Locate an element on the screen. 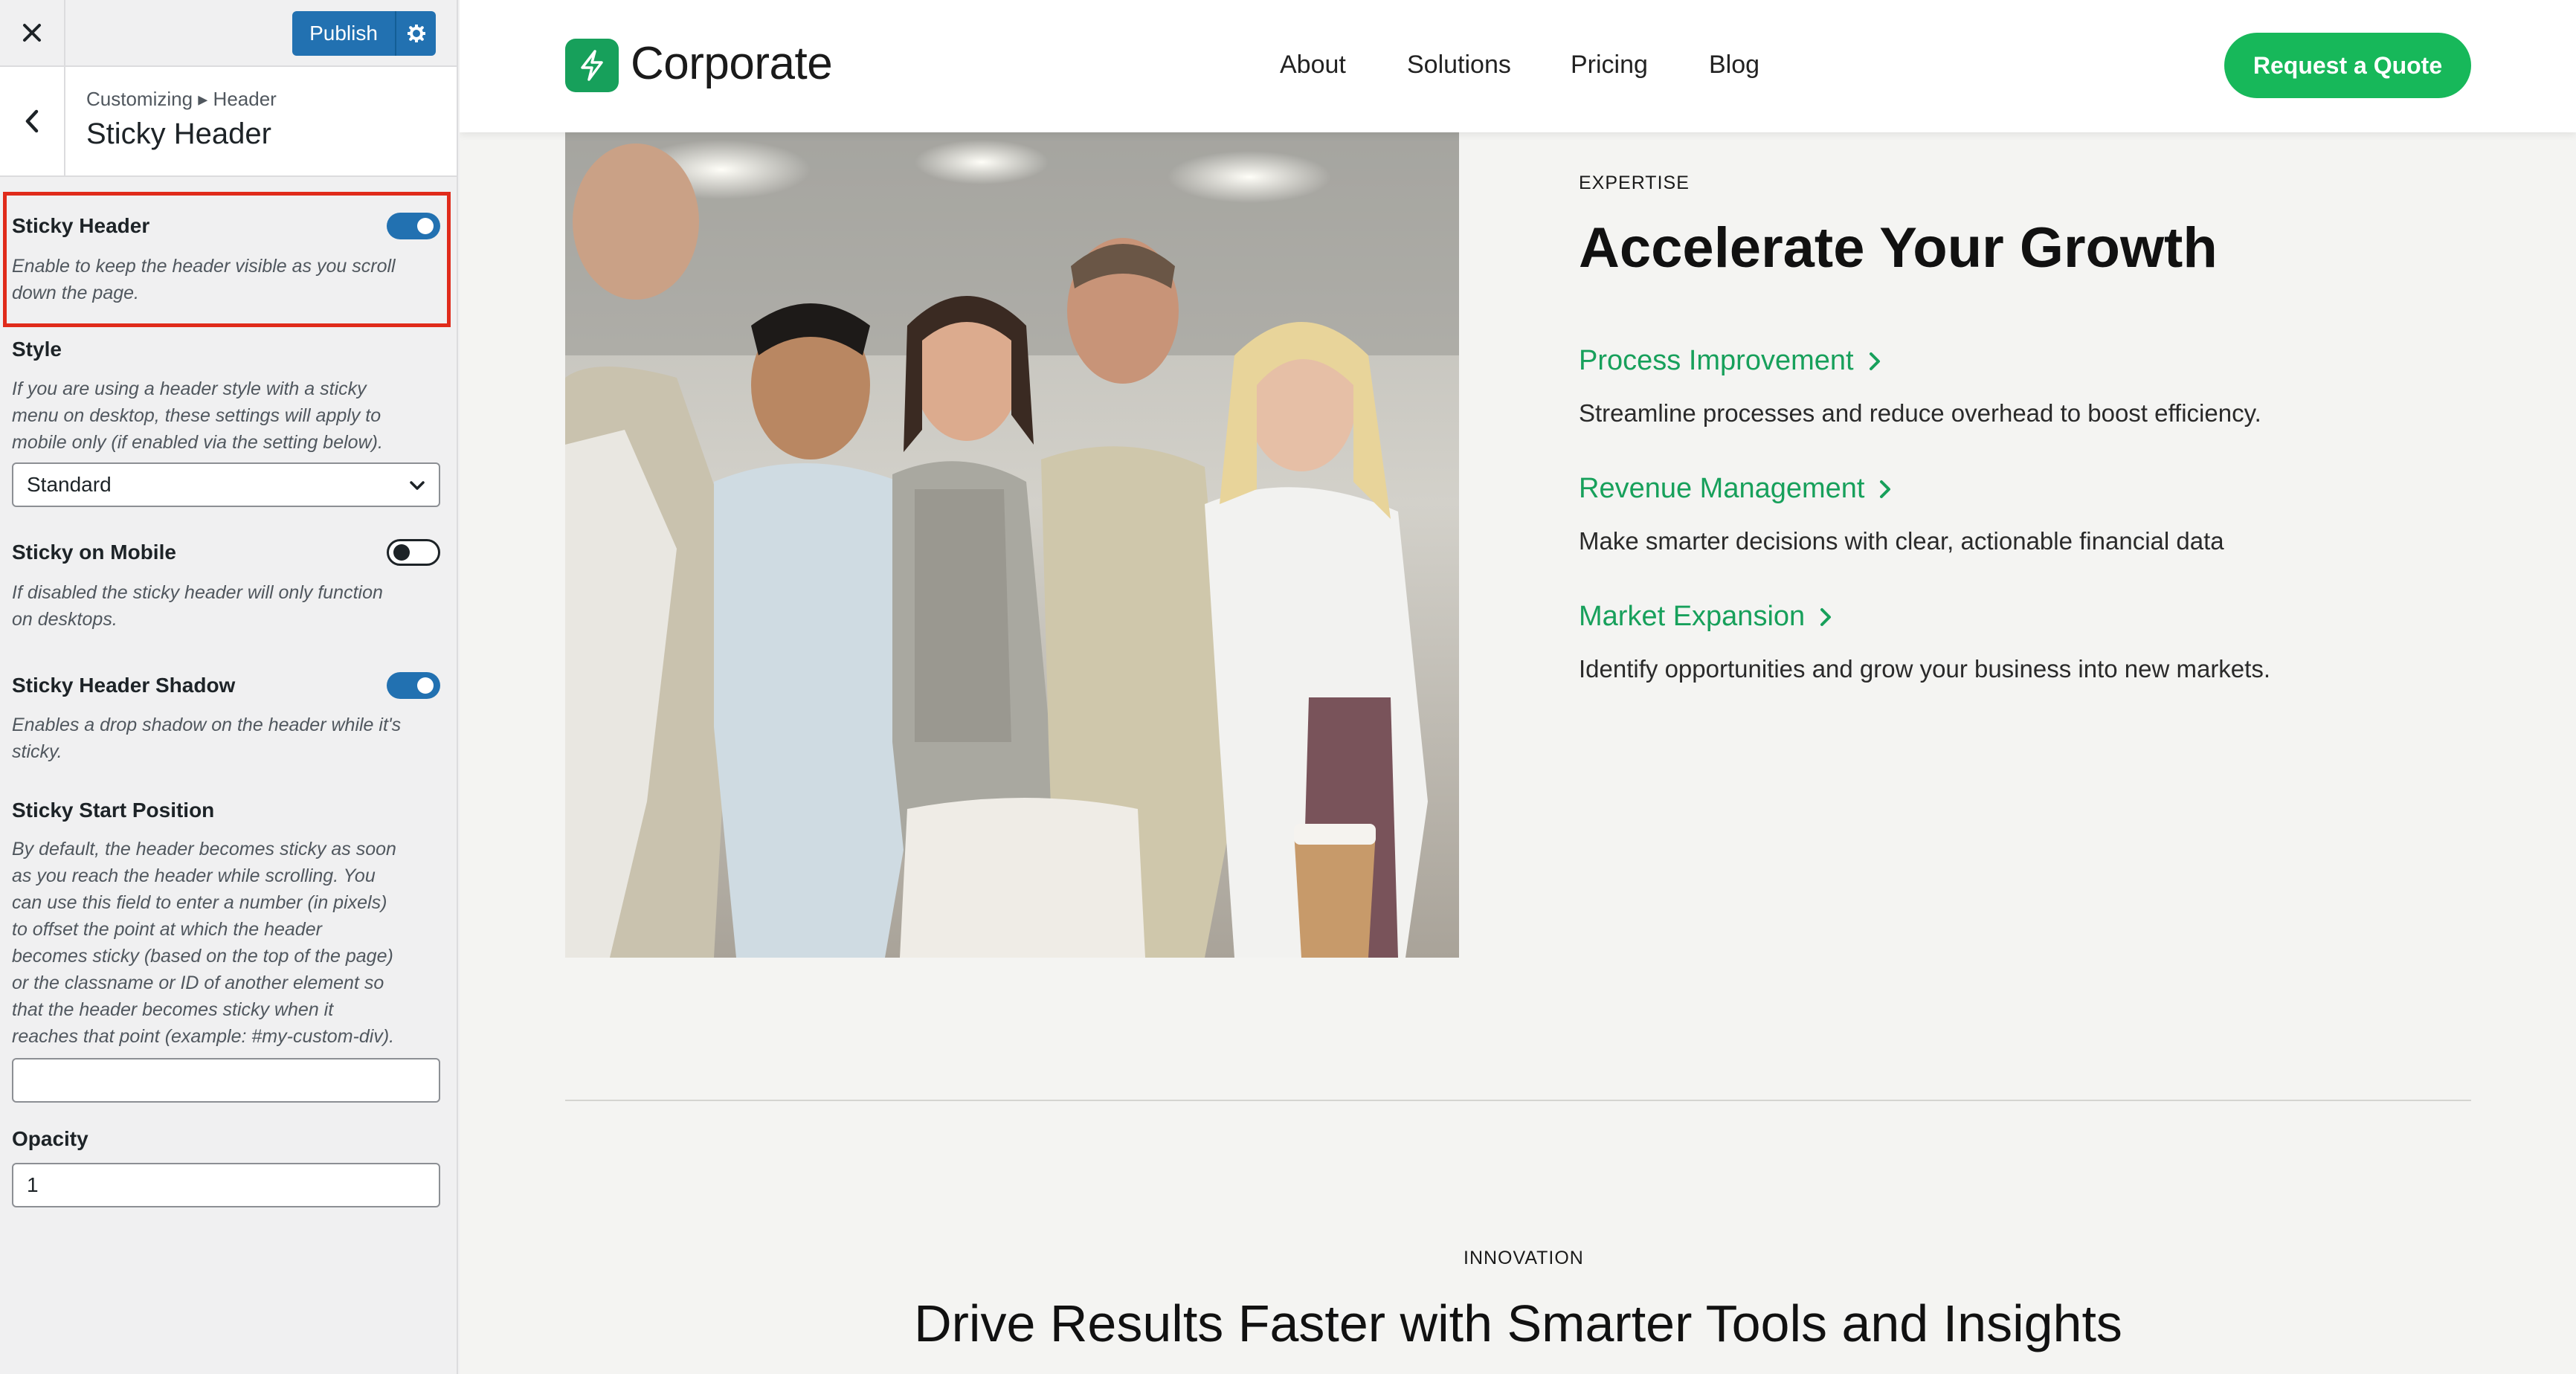 This screenshot has height=1374, width=2576. section-divider is located at coordinates (1518, 1101).